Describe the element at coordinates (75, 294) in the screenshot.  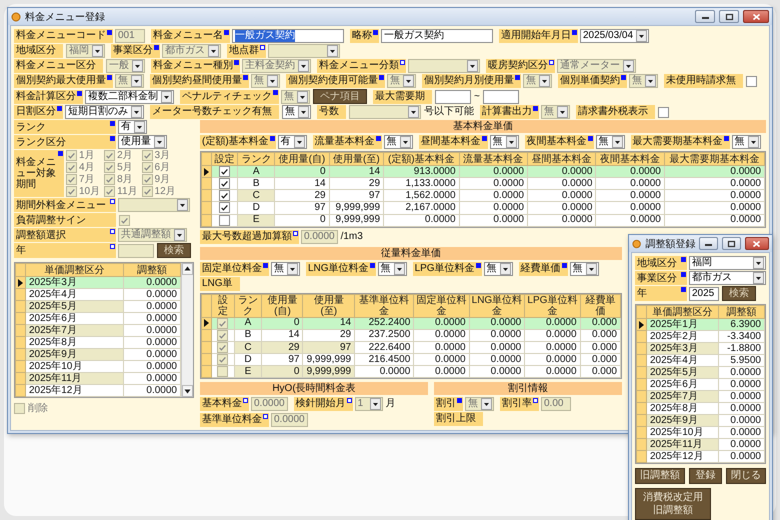
I see `table-cell: 2025年4月` at that location.